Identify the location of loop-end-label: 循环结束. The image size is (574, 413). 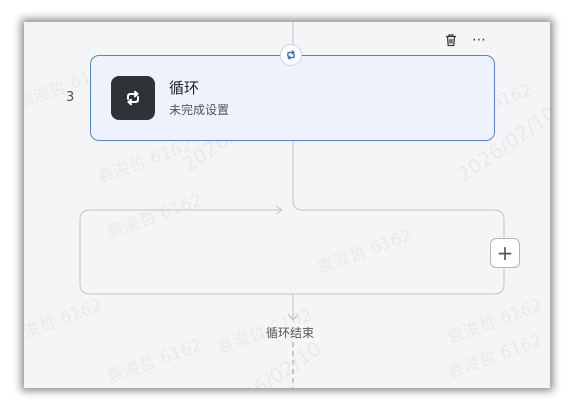
(290, 332).